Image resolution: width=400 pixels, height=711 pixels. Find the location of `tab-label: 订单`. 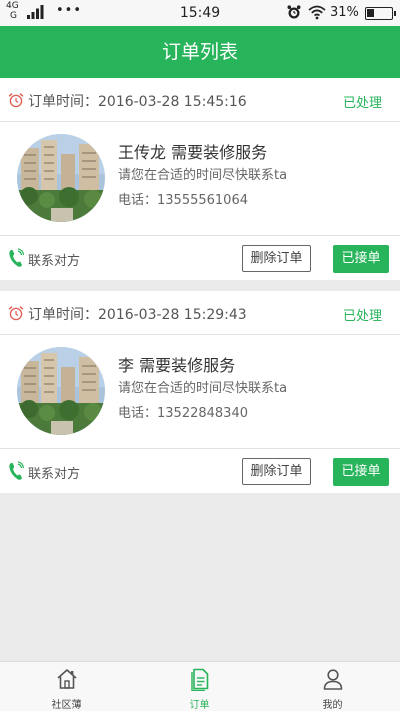

tab-label: 订单 is located at coordinates (199, 705).